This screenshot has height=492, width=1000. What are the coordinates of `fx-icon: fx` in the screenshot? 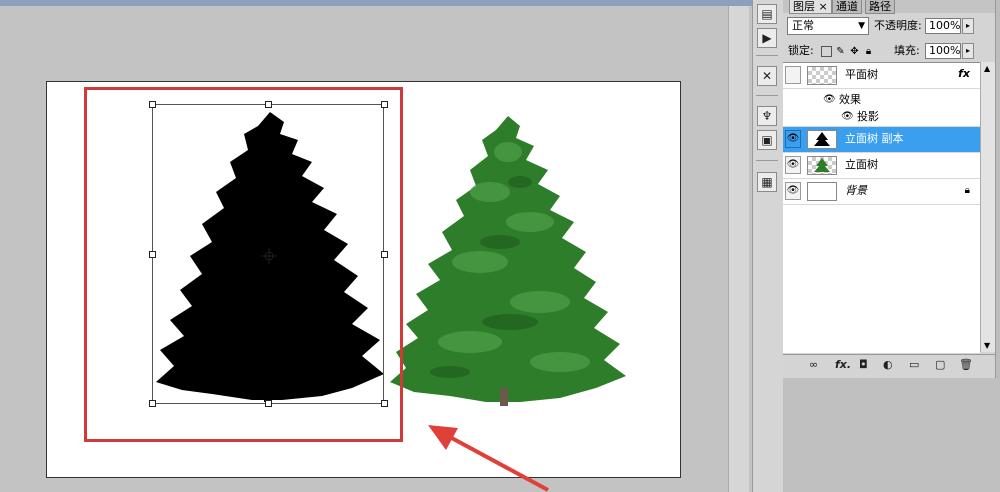 It's located at (964, 73).